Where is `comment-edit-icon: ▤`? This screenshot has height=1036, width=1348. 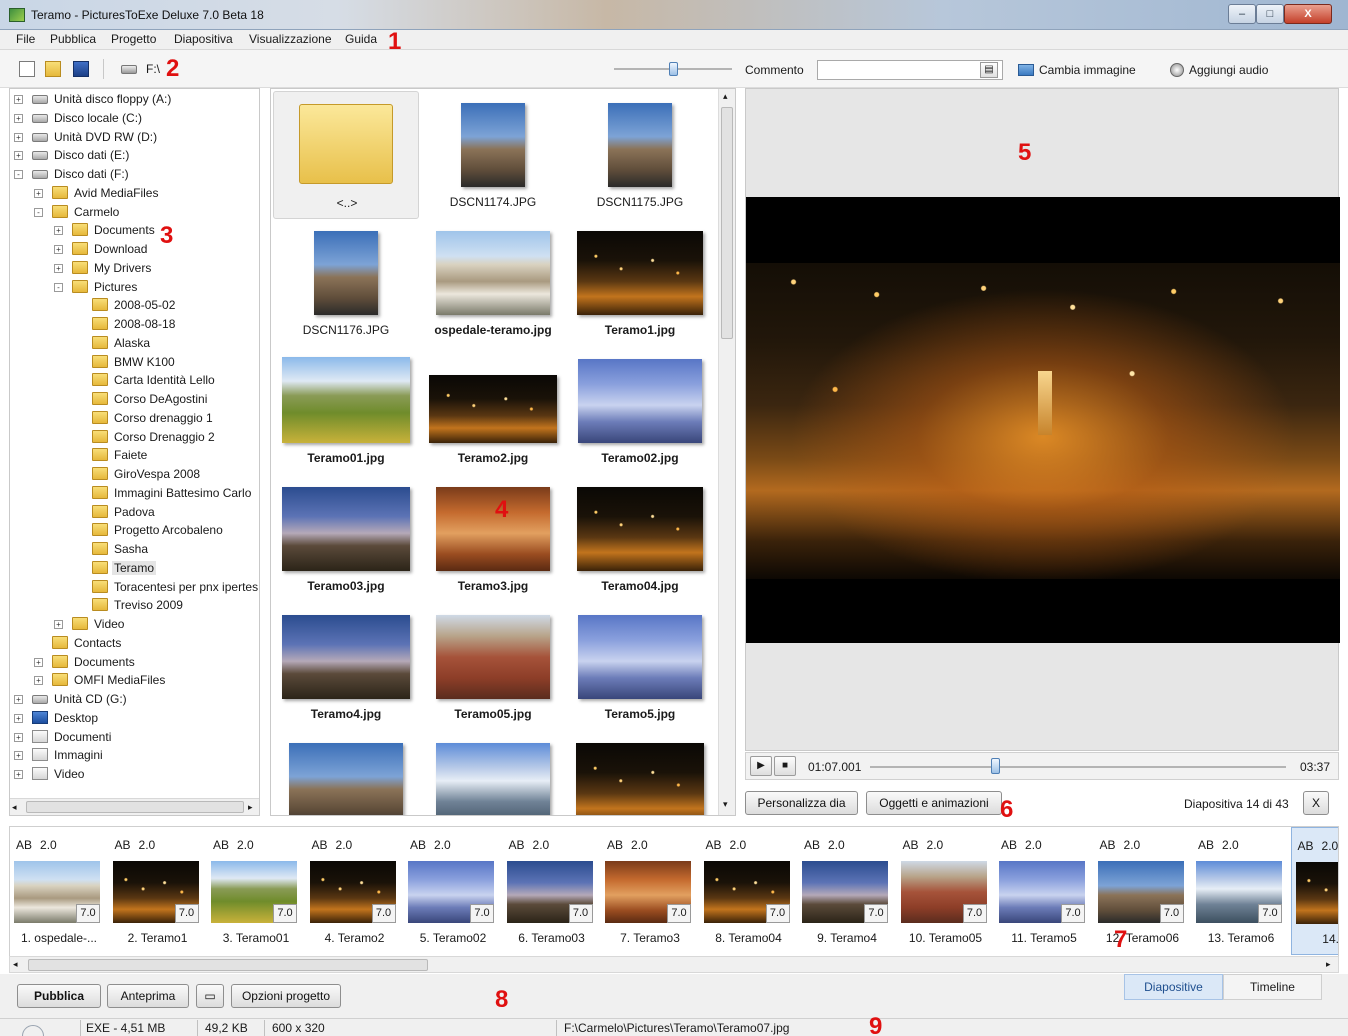
comment-edit-icon: ▤ is located at coordinates (989, 70).